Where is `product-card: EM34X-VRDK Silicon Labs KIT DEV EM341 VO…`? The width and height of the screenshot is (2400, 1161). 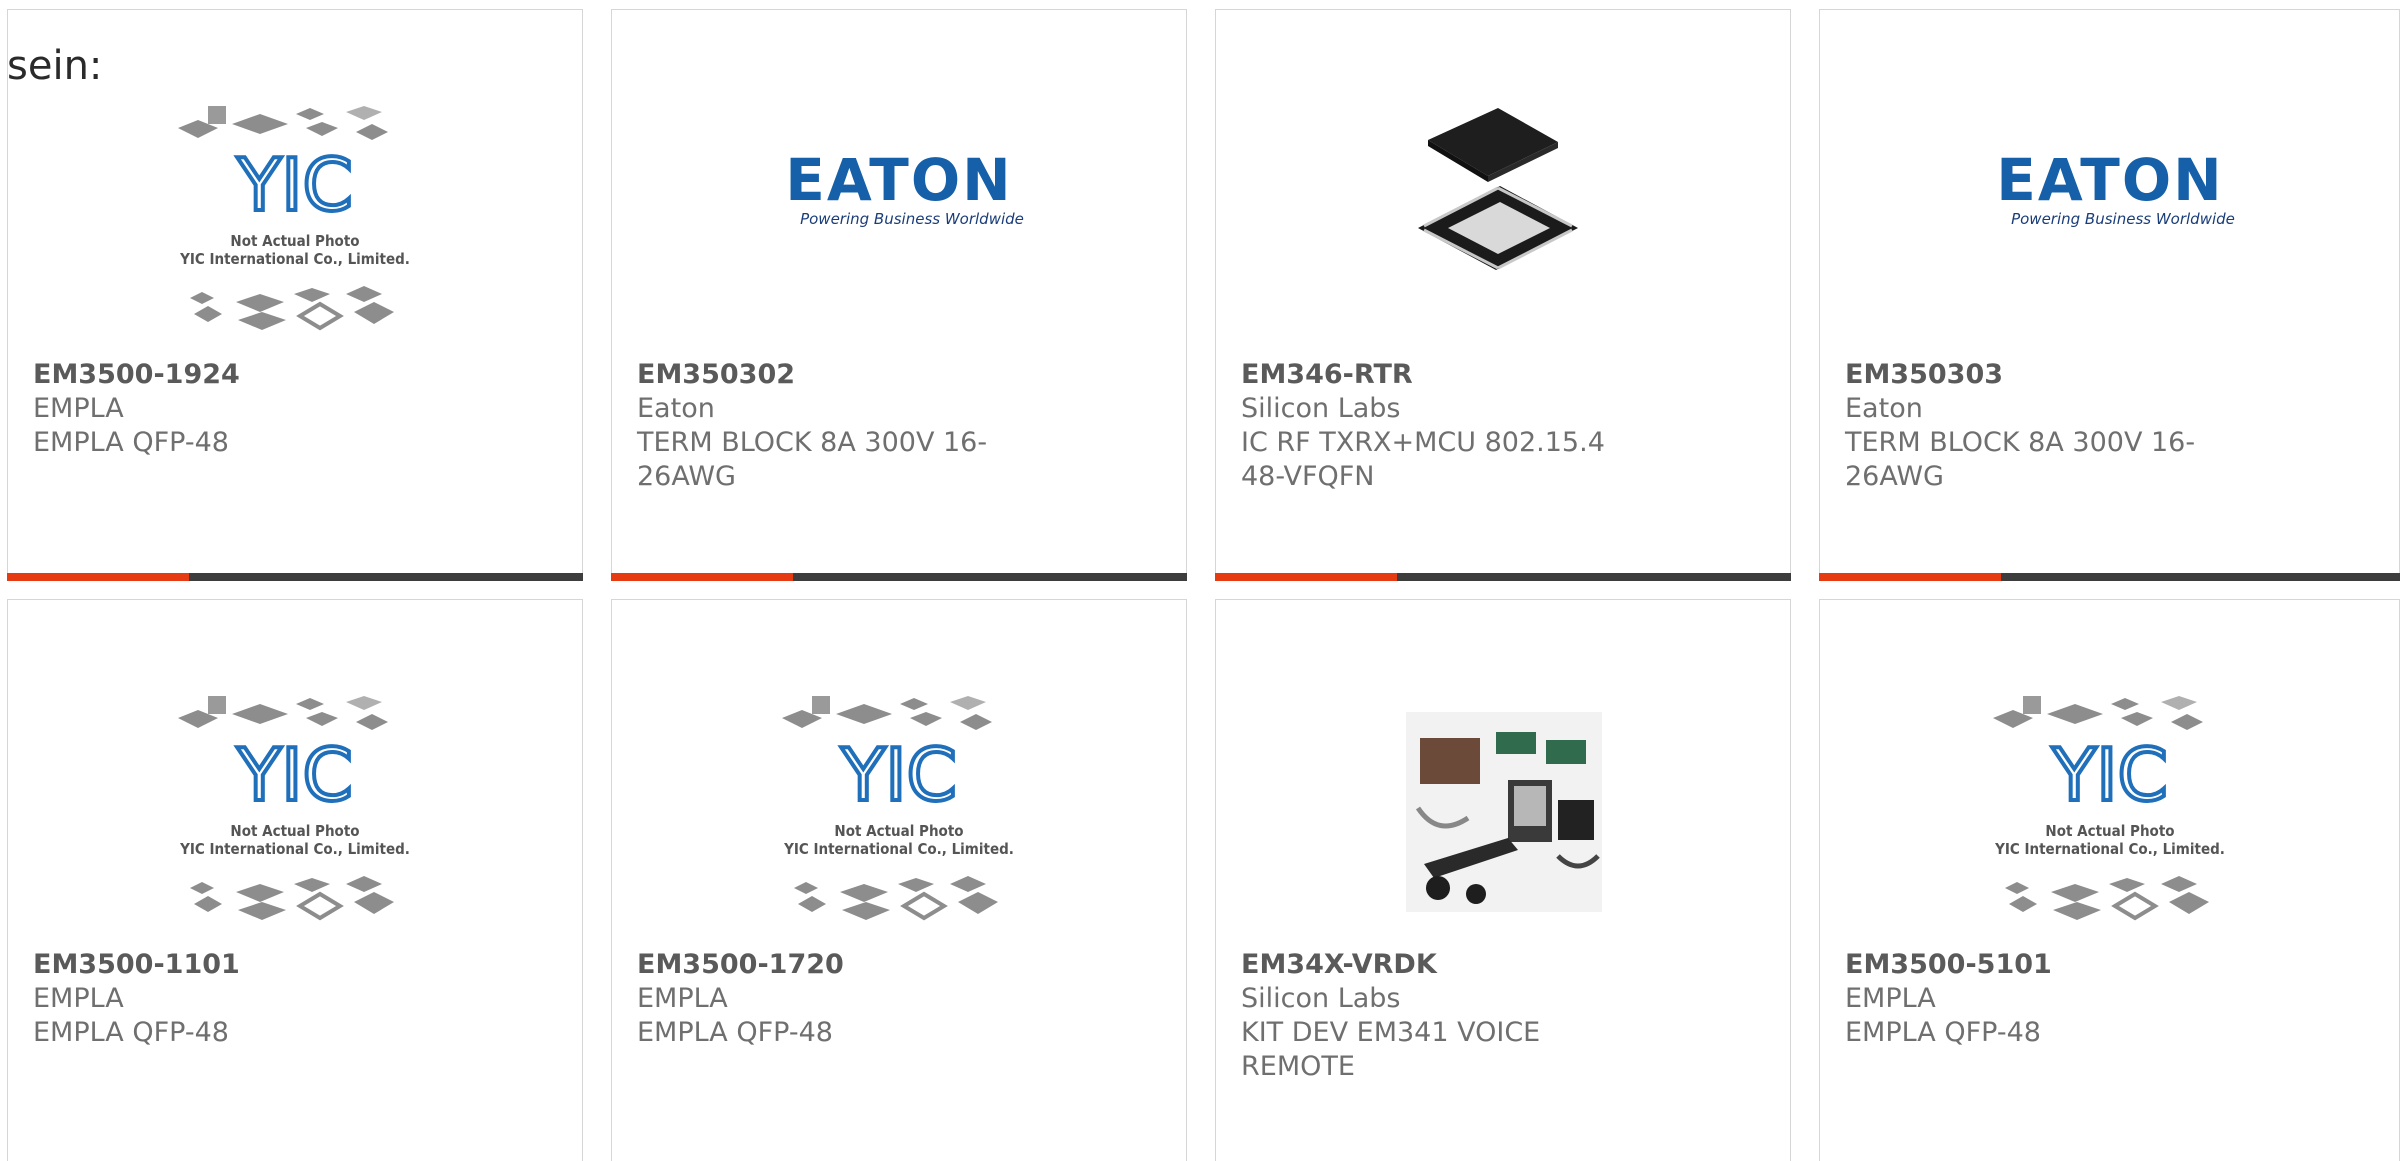
product-card: EM34X-VRDK Silicon Labs KIT DEV EM341 VO… is located at coordinates (1503, 880).